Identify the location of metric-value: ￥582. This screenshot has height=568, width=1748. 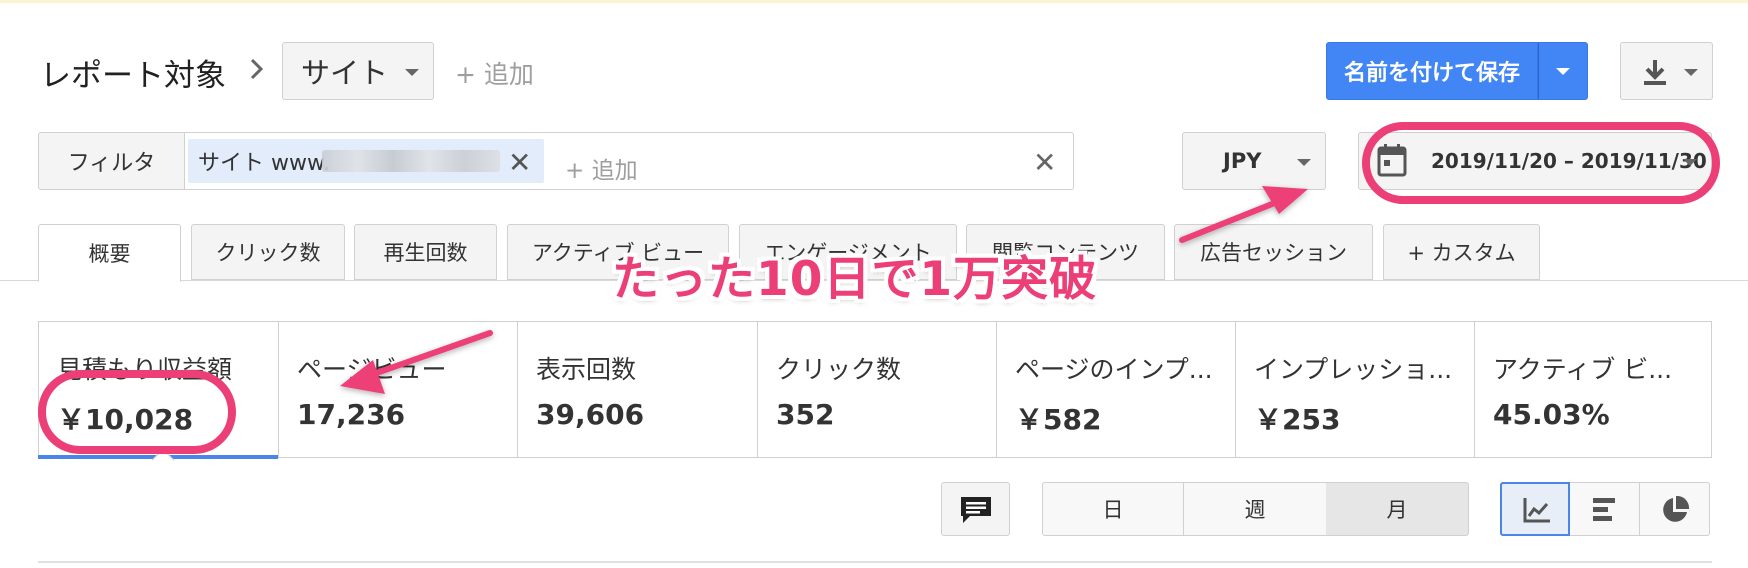
(1058, 419).